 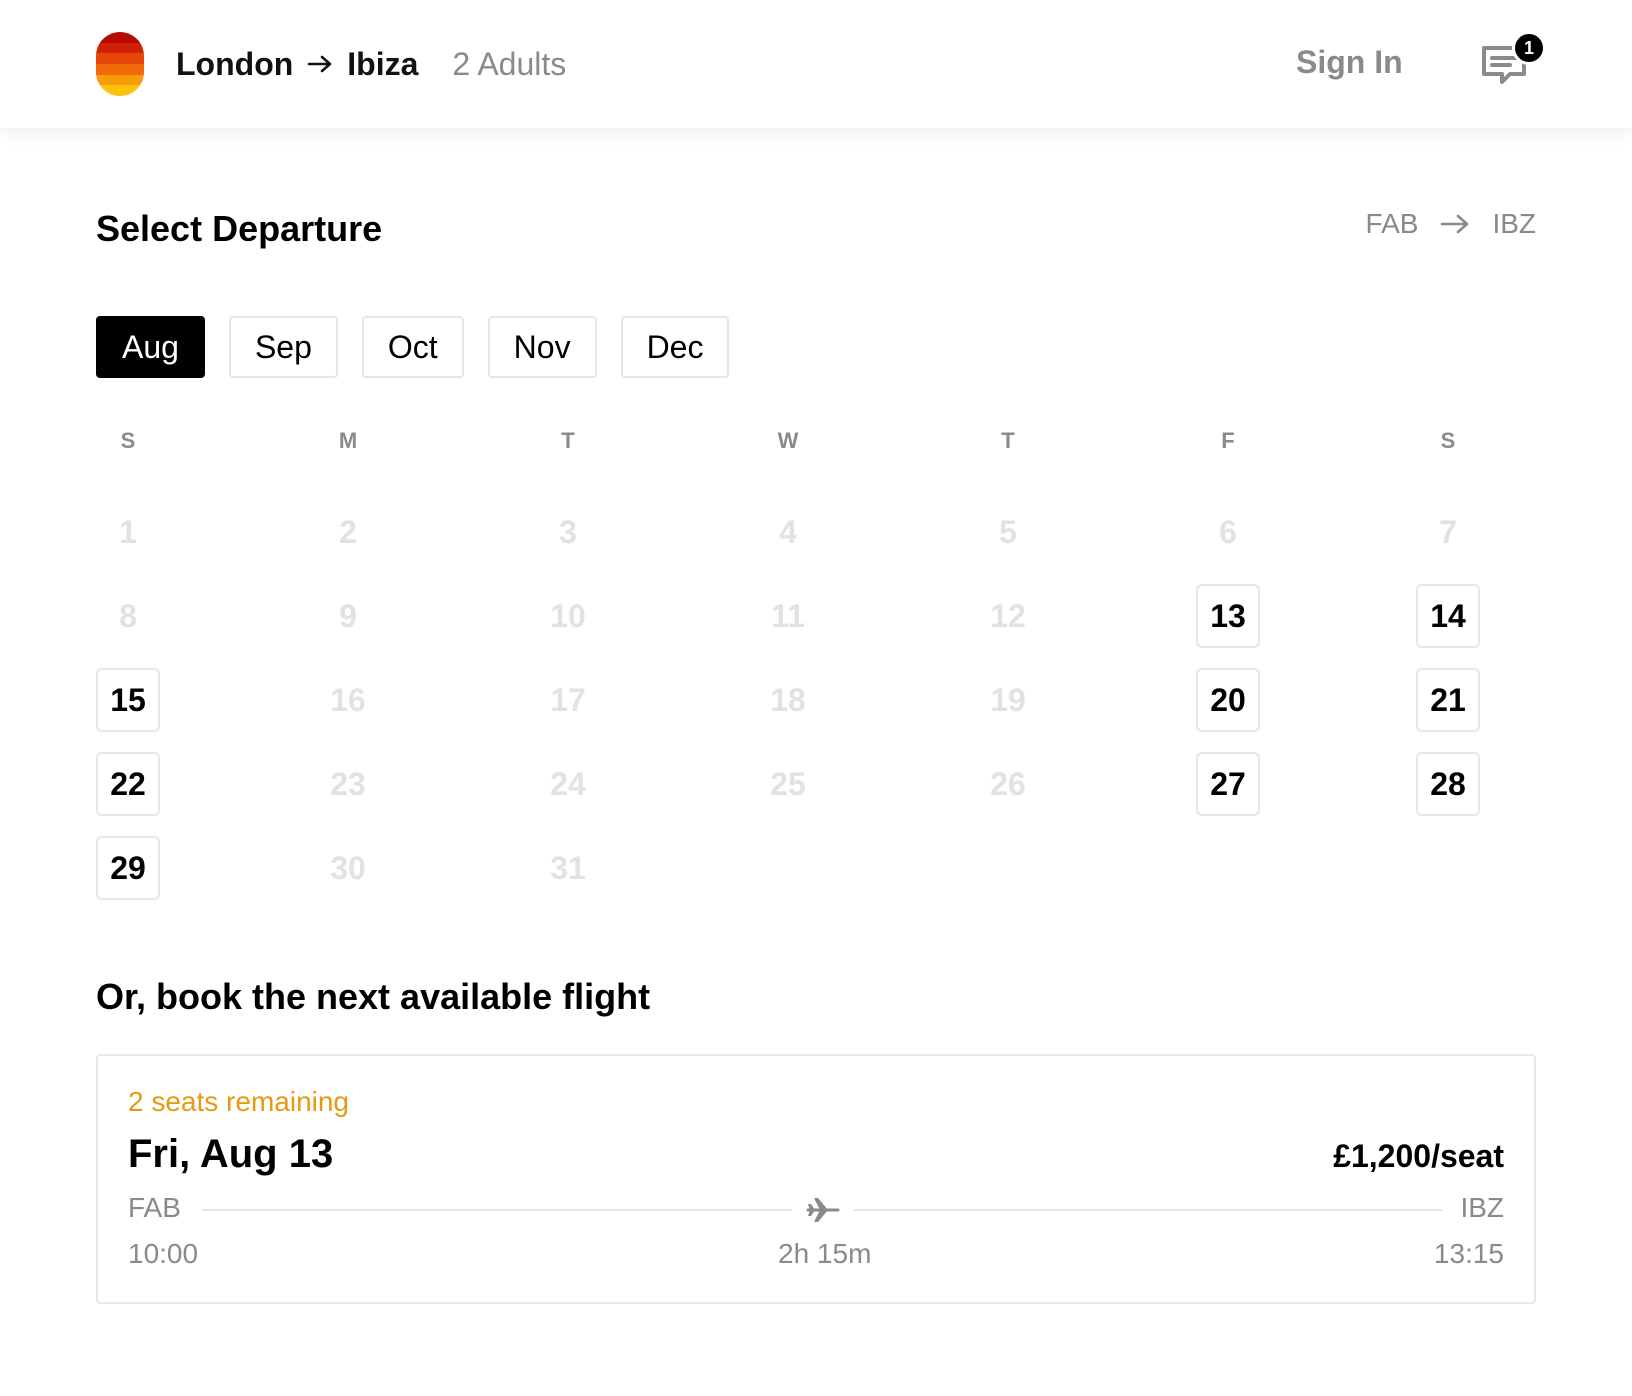 I want to click on calendar-day-available: 20, so click(x=1228, y=700).